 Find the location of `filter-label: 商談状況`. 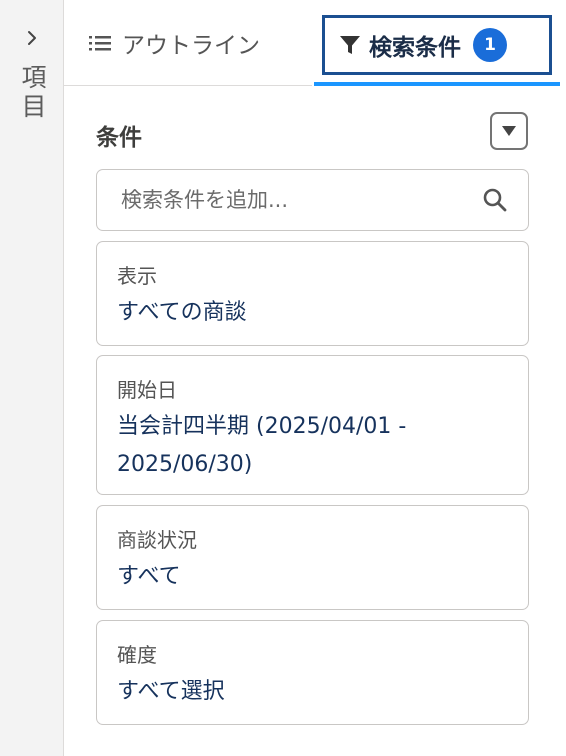

filter-label: 商談状況 is located at coordinates (157, 540).